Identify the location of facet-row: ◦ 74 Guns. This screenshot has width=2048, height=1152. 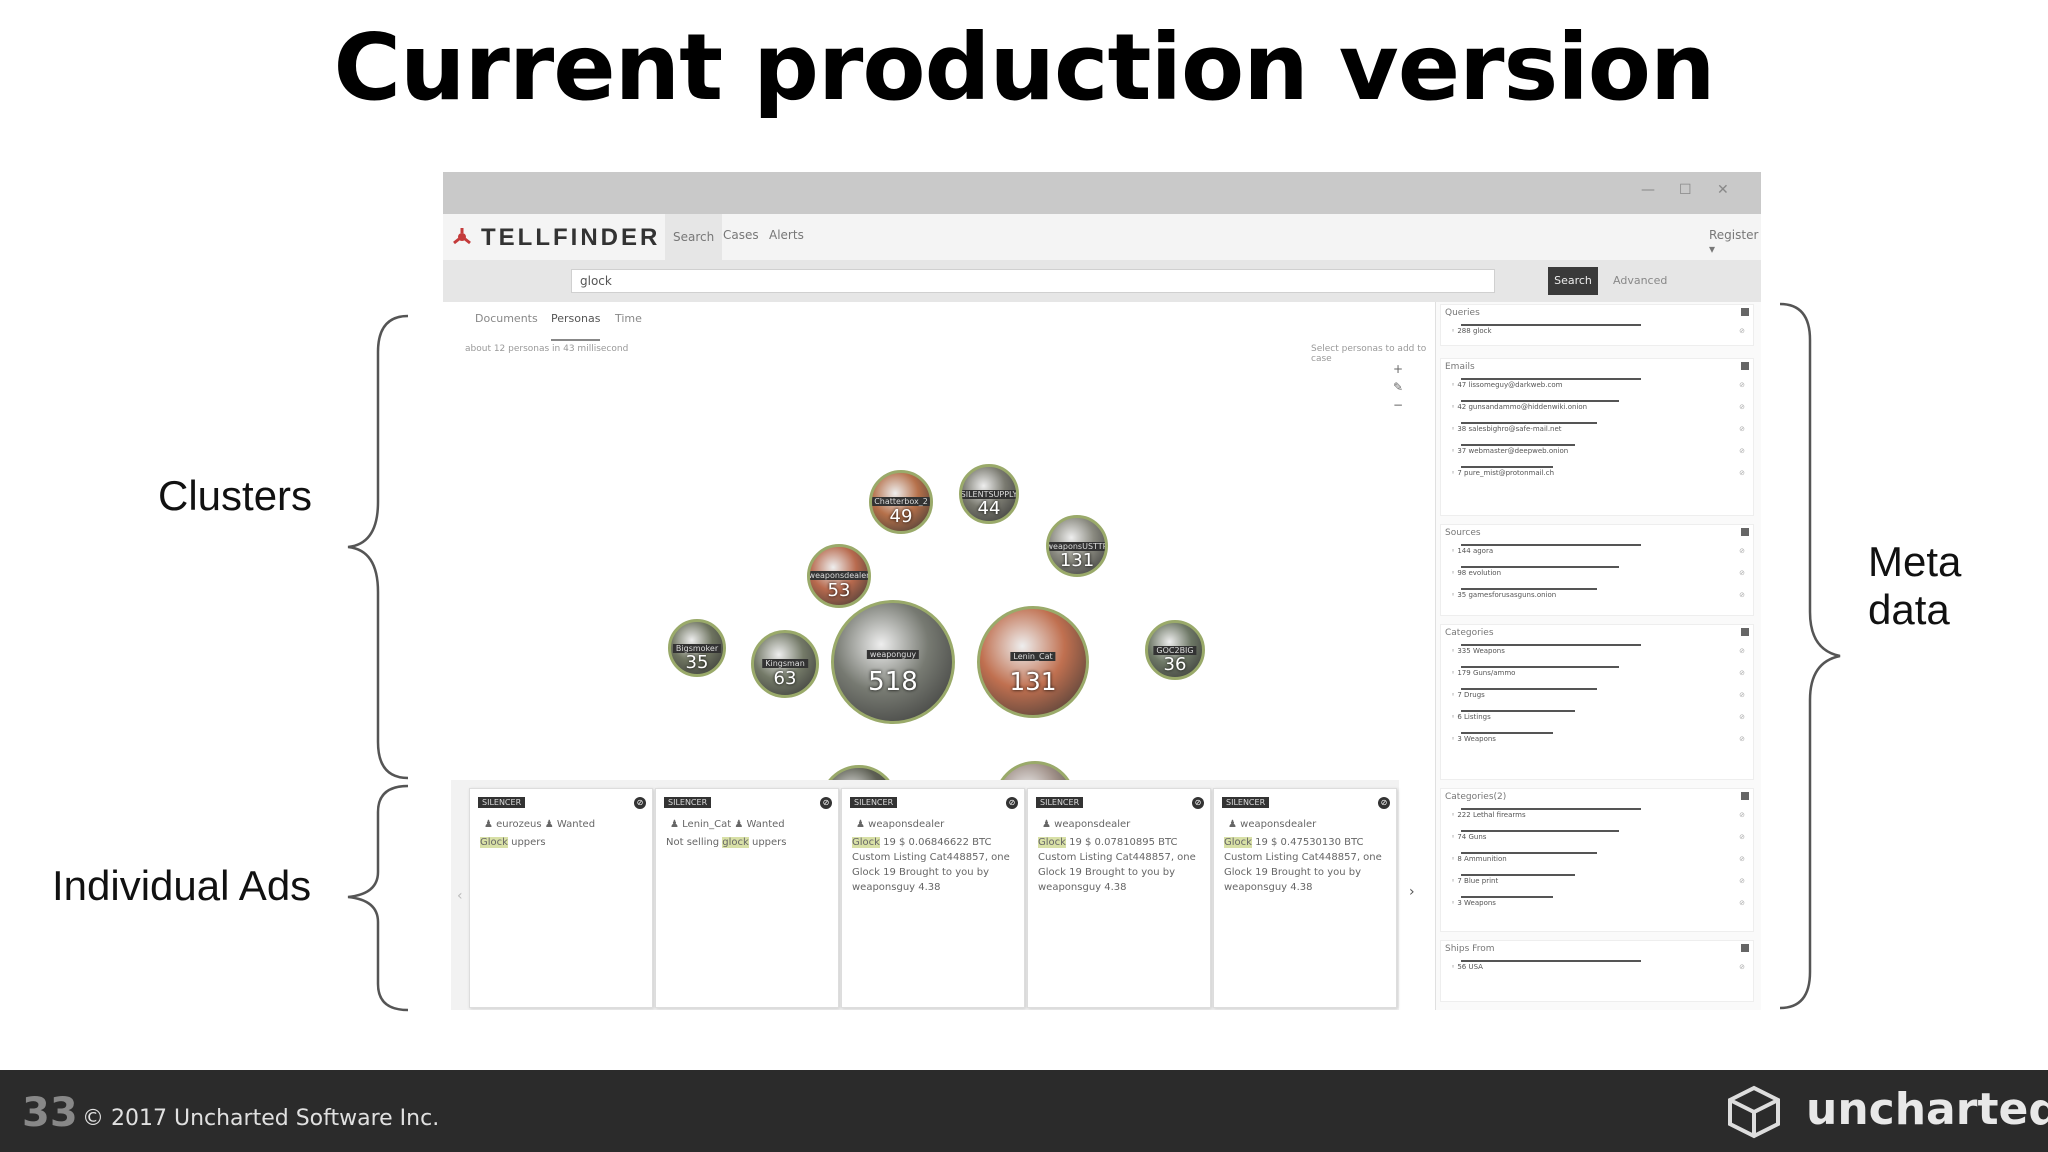
(1468, 837).